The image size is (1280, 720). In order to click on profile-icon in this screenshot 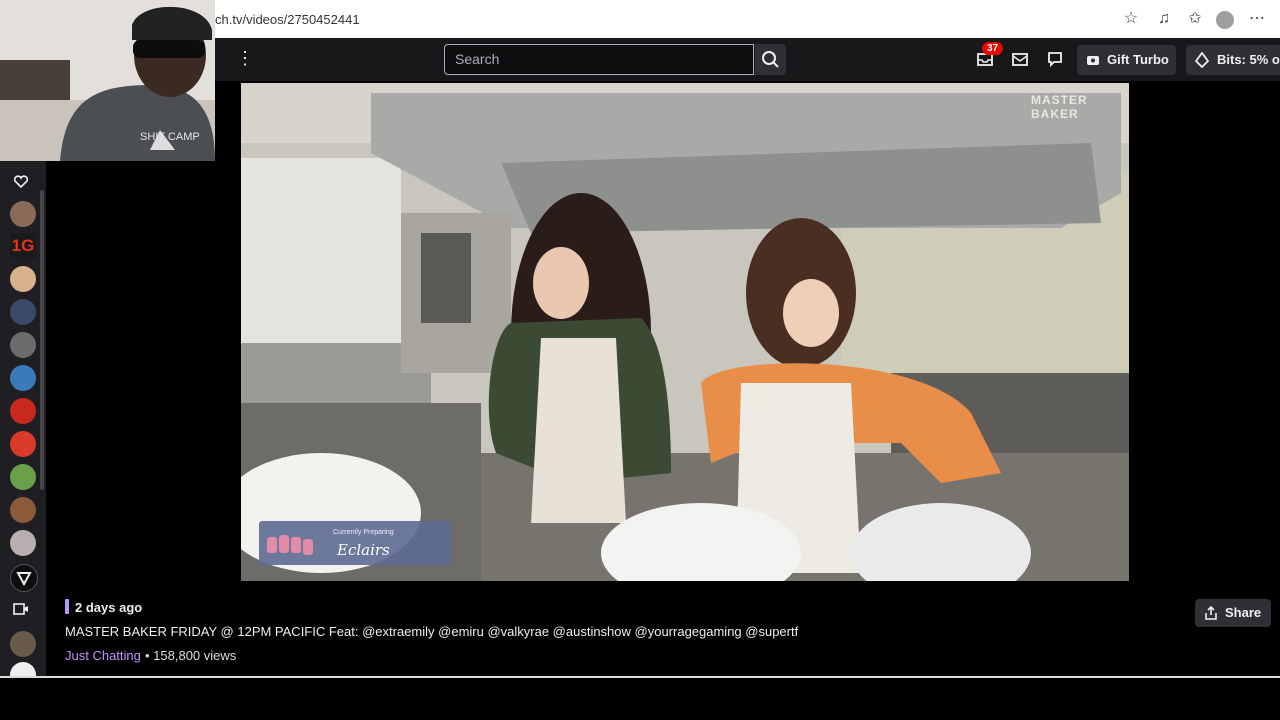, I will do `click(1225, 20)`.